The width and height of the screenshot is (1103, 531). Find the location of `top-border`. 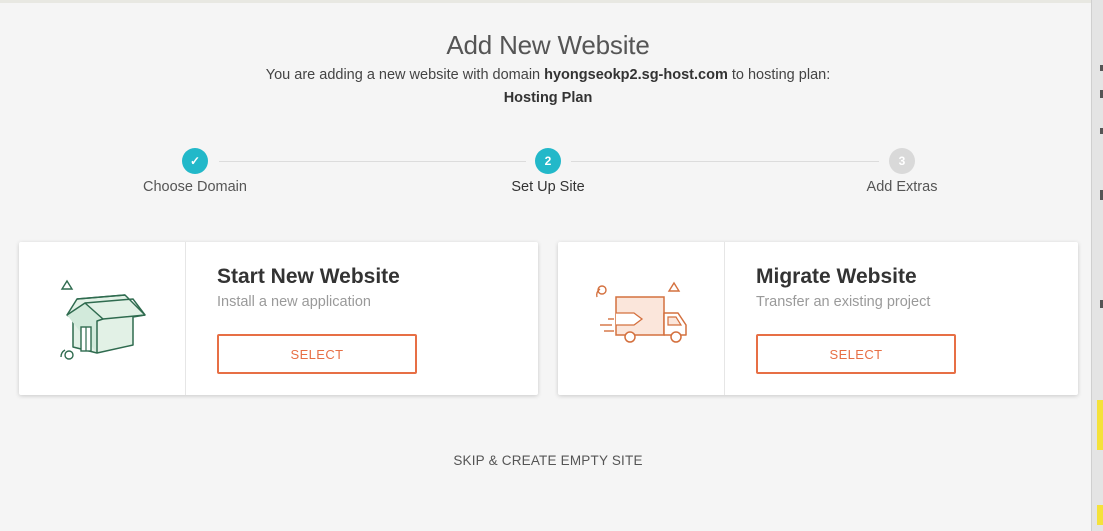

top-border is located at coordinates (546, 1).